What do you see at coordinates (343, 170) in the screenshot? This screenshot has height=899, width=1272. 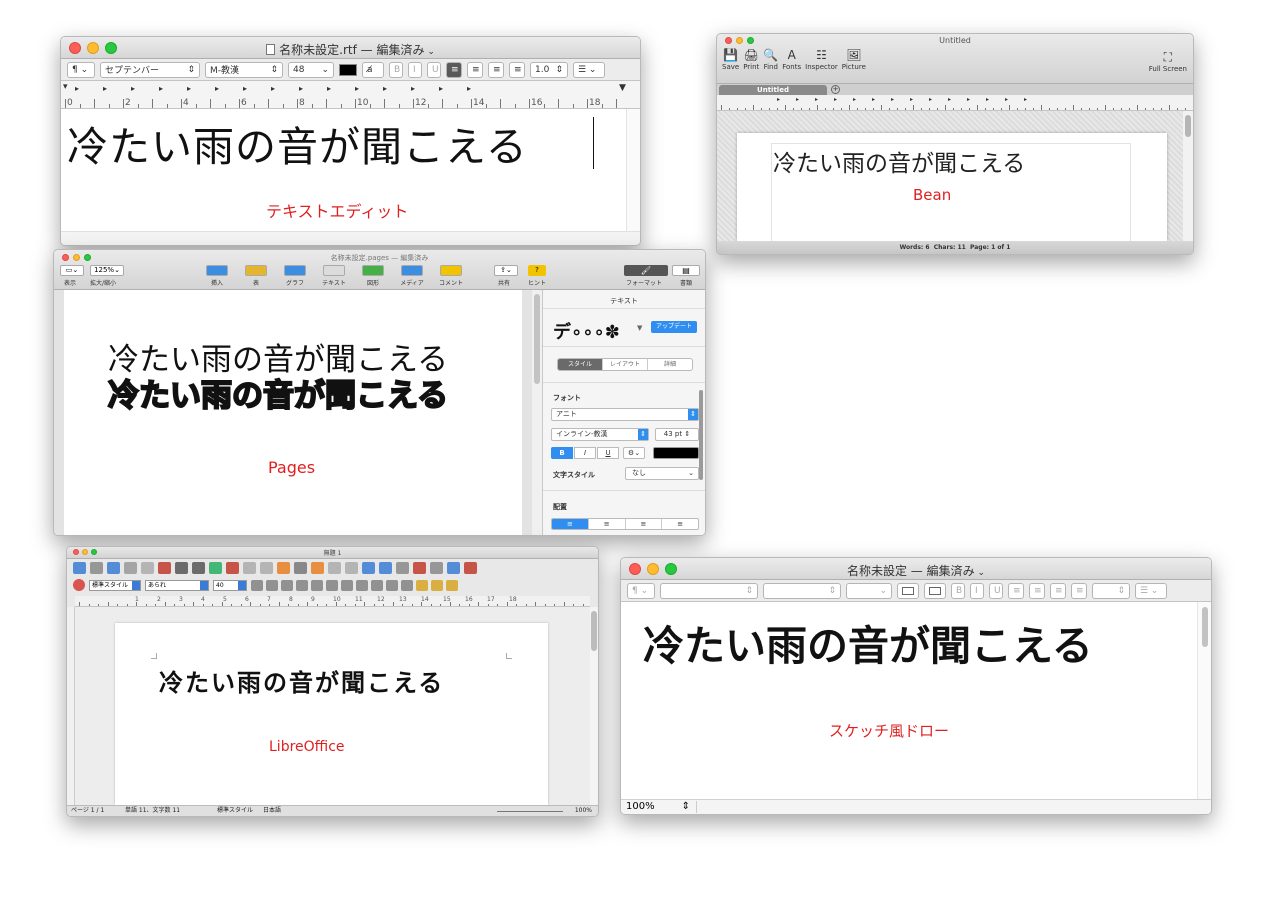 I see `document-body: 冷たい雨の音が聞こえる テキストエディット` at bounding box center [343, 170].